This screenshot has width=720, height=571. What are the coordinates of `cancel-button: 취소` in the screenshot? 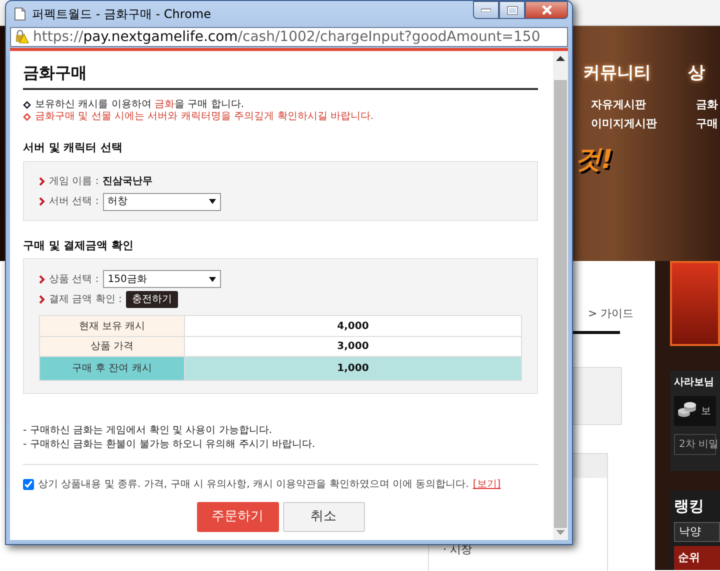 It's located at (323, 517).